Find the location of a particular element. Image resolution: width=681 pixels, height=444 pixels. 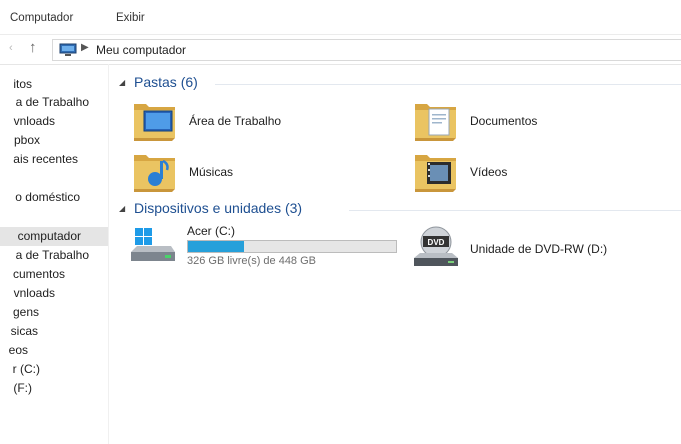

nav-item-downloads: vnloads is located at coordinates (54, 121).